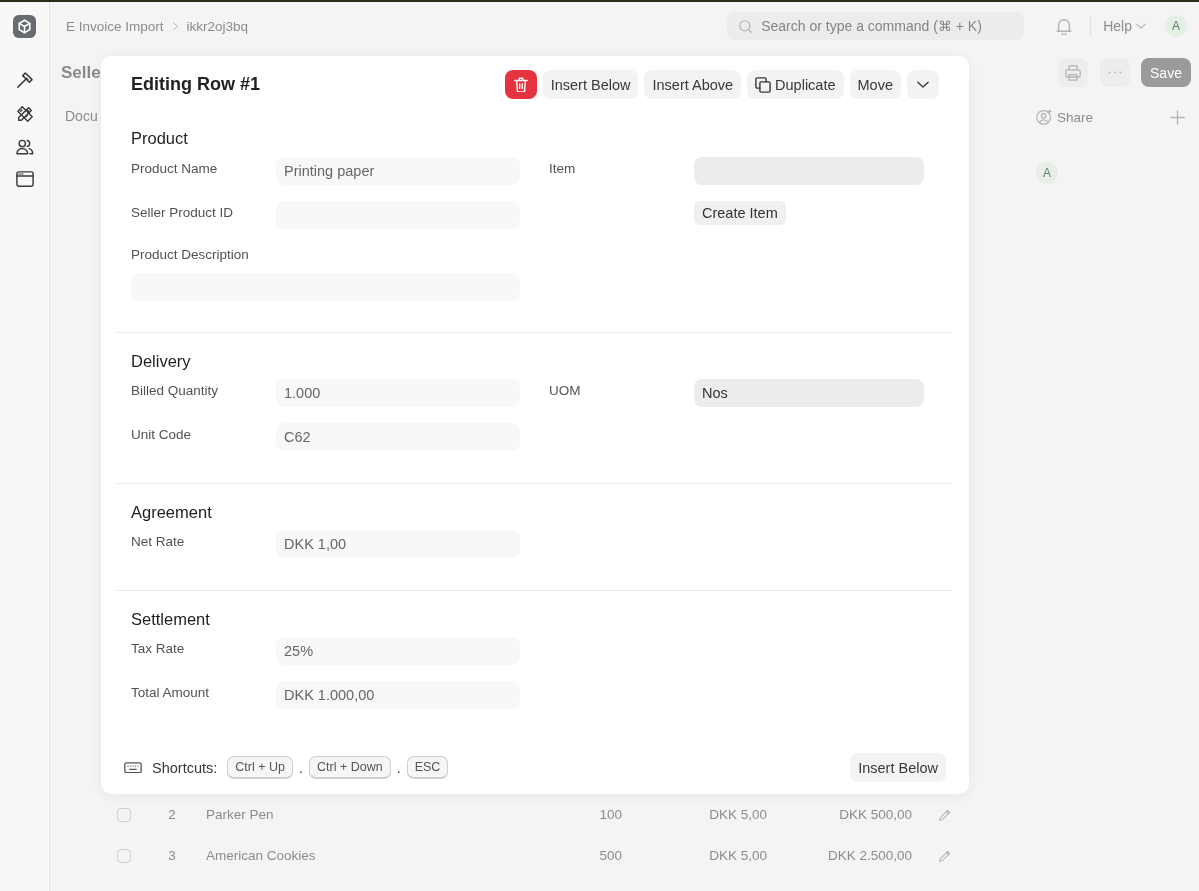  I want to click on table-cell-text: American Cookies, so click(261, 855).